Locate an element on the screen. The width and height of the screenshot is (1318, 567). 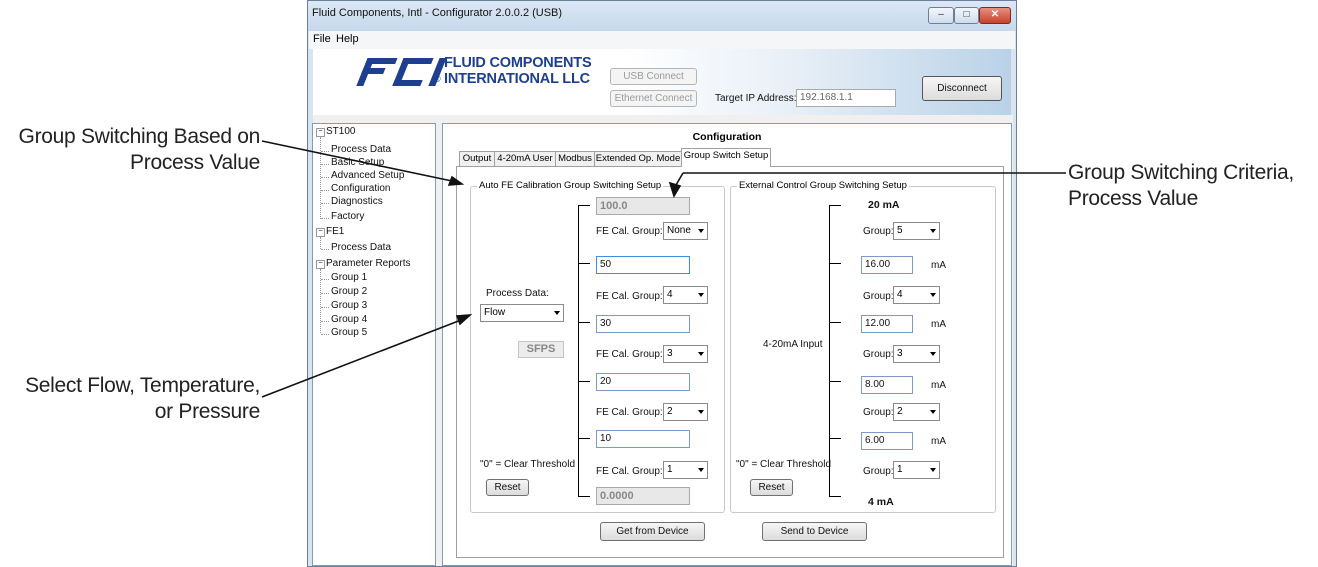
leader-line-criteria is located at coordinates (679, 179).